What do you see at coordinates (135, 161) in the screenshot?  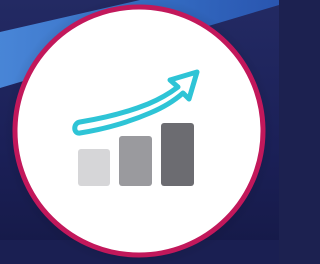 I see `bar-medium` at bounding box center [135, 161].